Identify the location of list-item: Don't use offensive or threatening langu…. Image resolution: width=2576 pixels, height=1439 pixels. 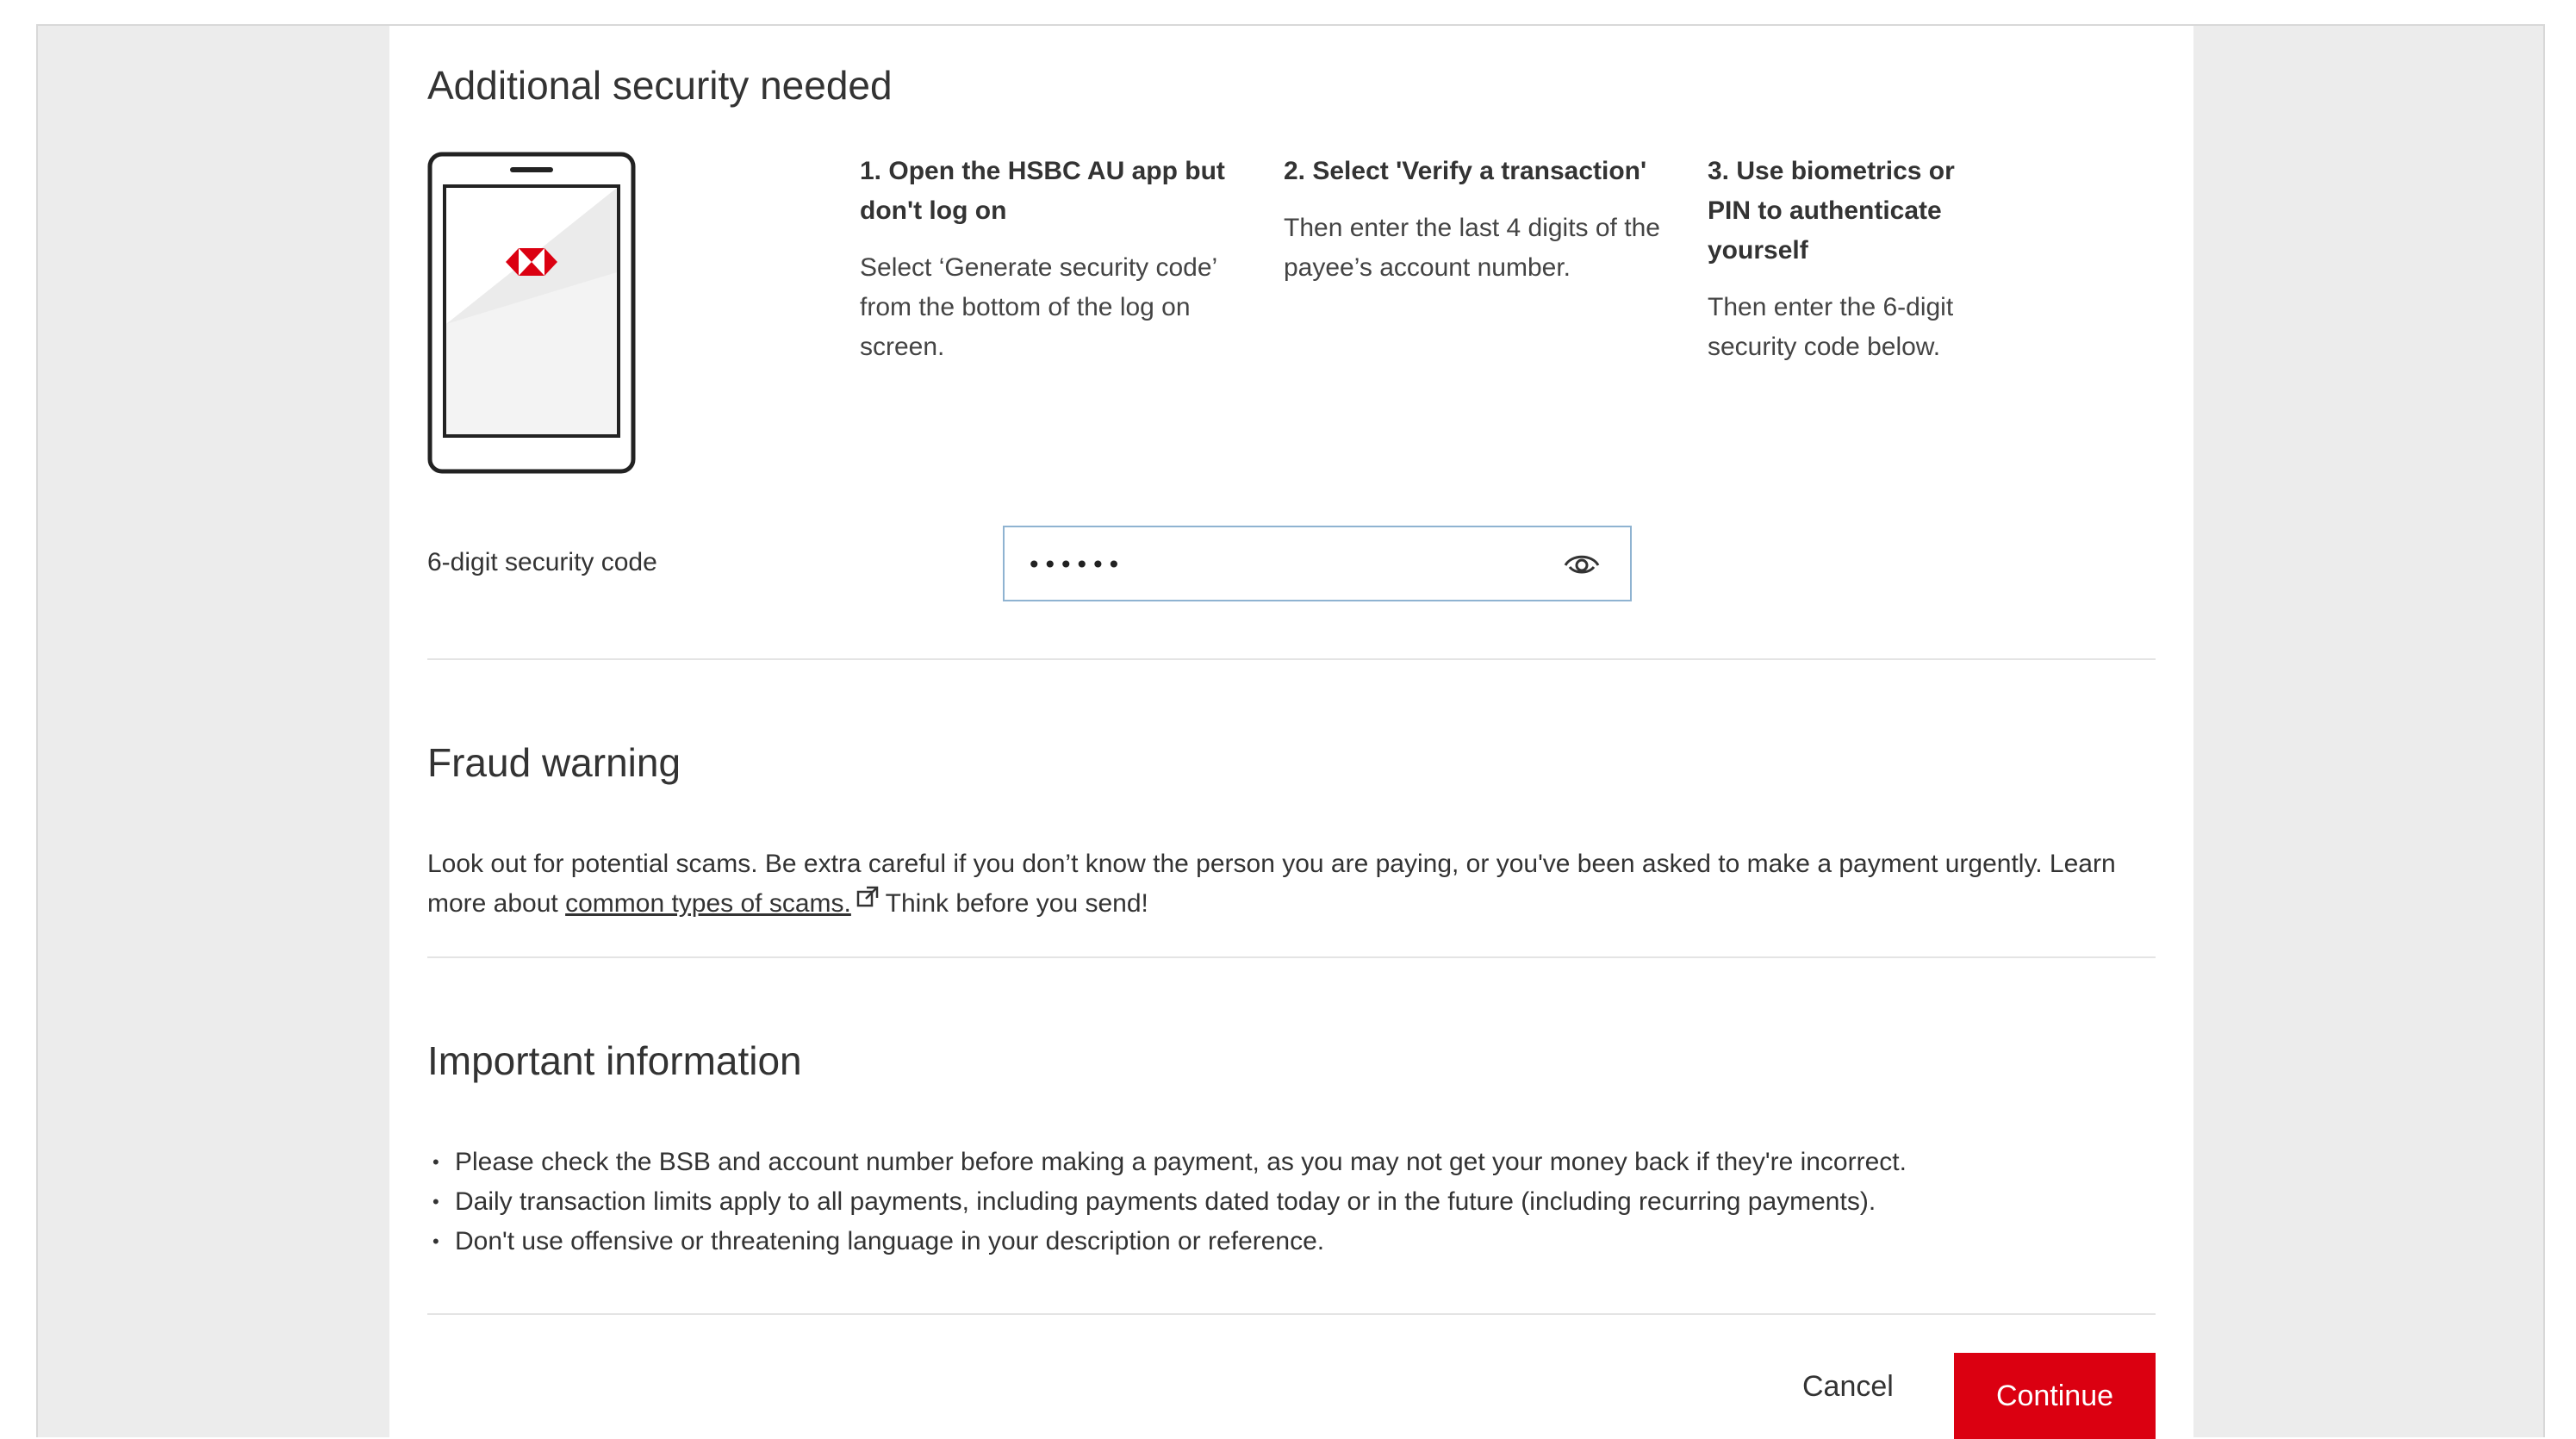
(1289, 1241).